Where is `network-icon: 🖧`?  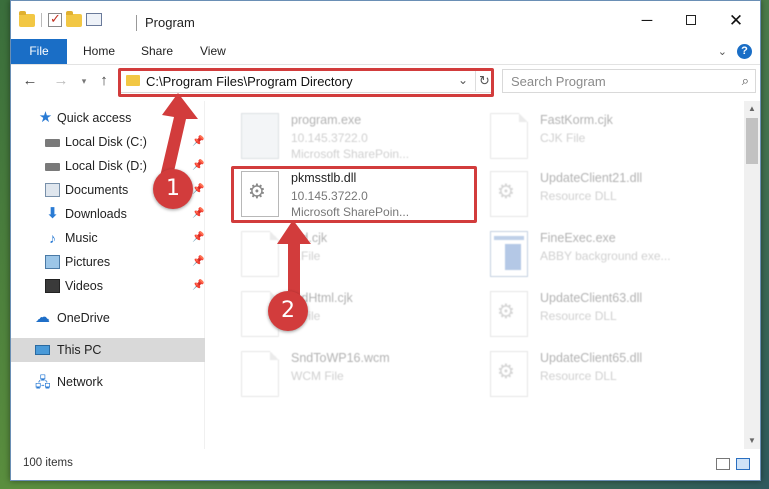
network-icon: 🖧 is located at coordinates (43, 382).